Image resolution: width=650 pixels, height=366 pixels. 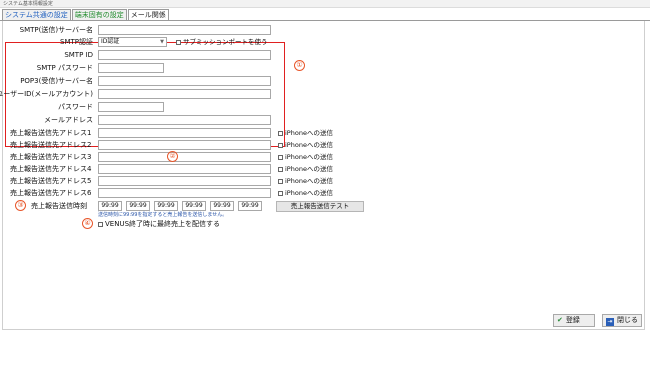 I want to click on save-button: ✔ 登録, so click(x=574, y=320).